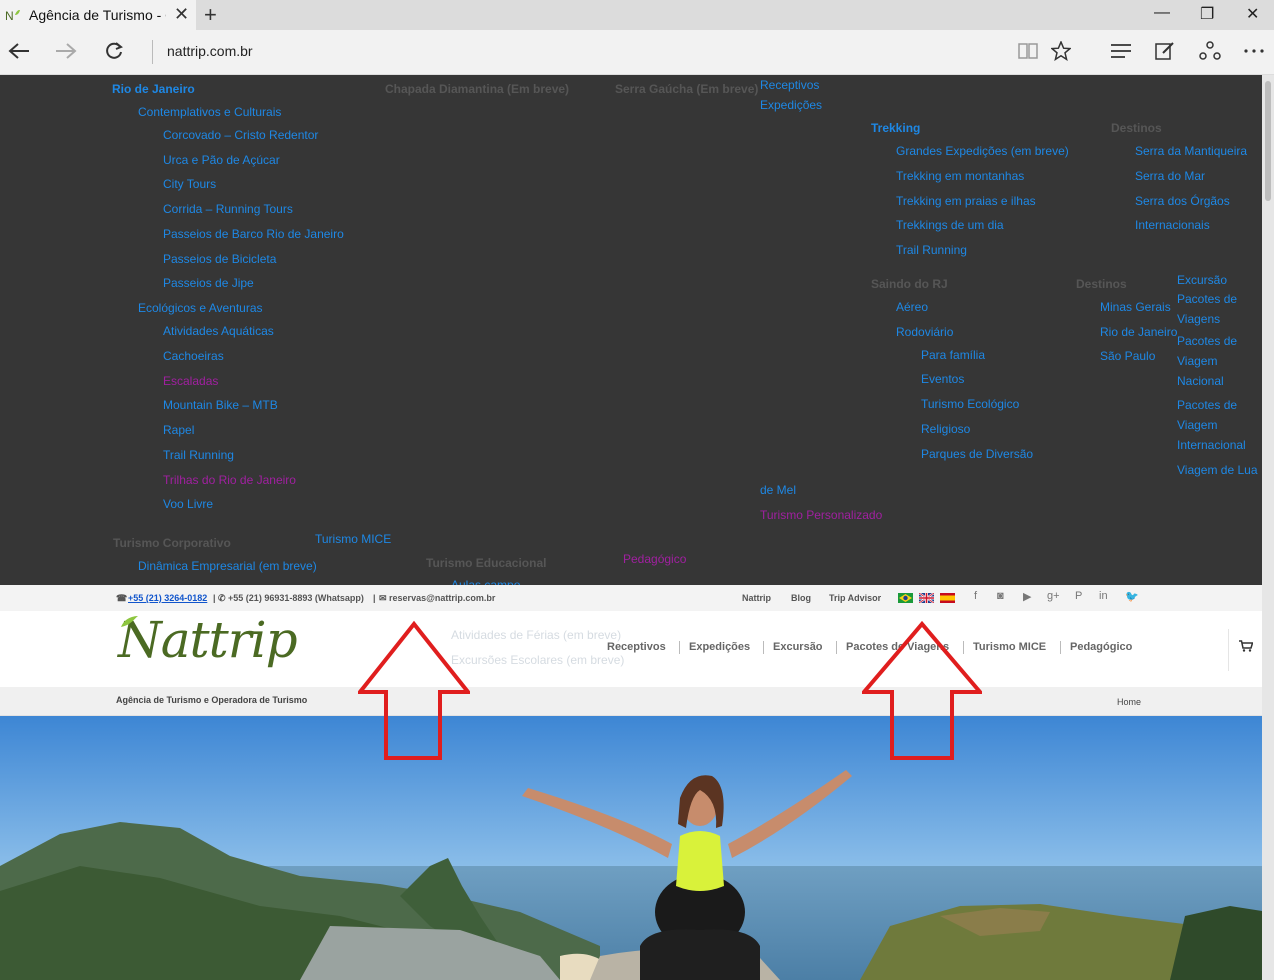 The height and width of the screenshot is (980, 1274). What do you see at coordinates (1078, 596) in the screenshot?
I see `pinterest-icon: P` at bounding box center [1078, 596].